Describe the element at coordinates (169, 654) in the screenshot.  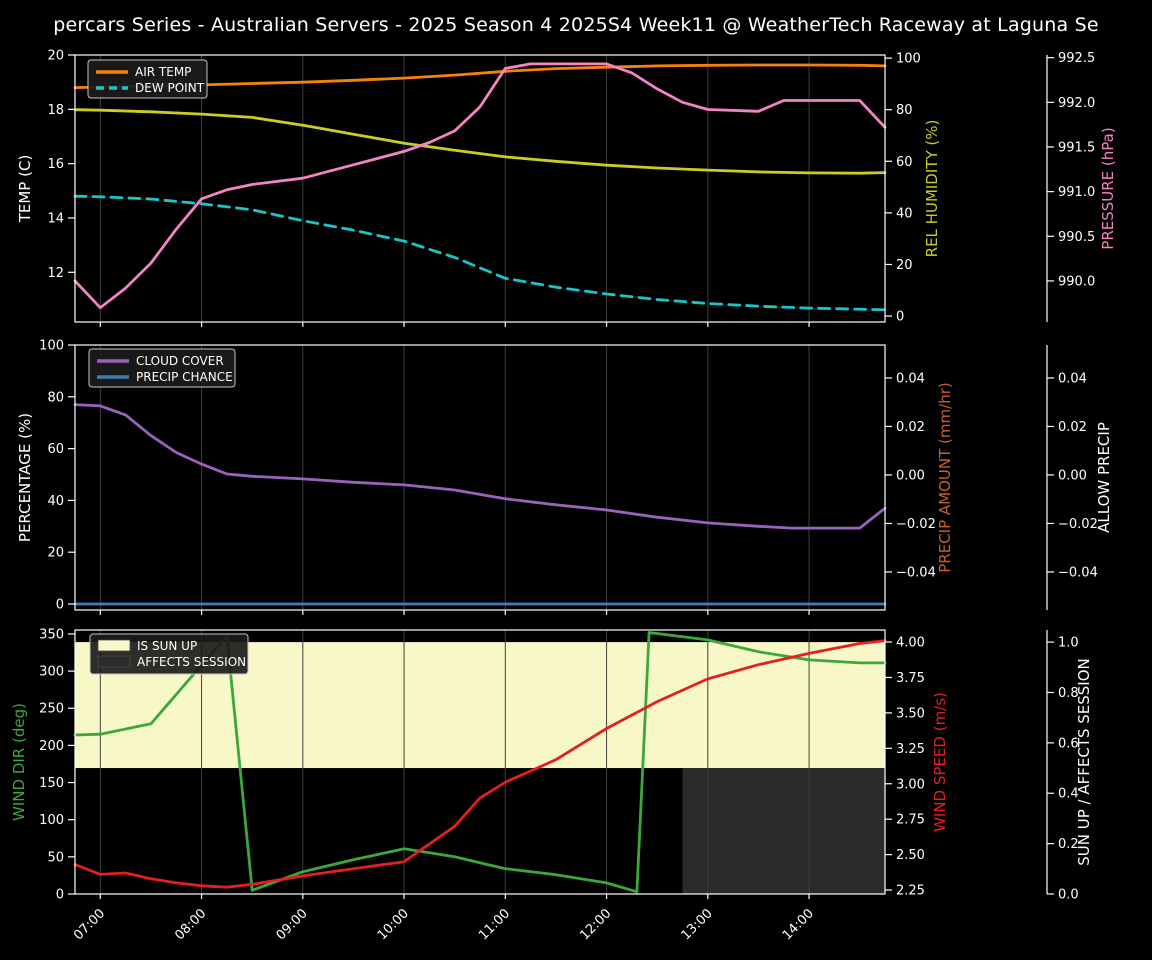
I see `wind-sun-legend: IS SUN UP AFFECTS SESSION` at that location.